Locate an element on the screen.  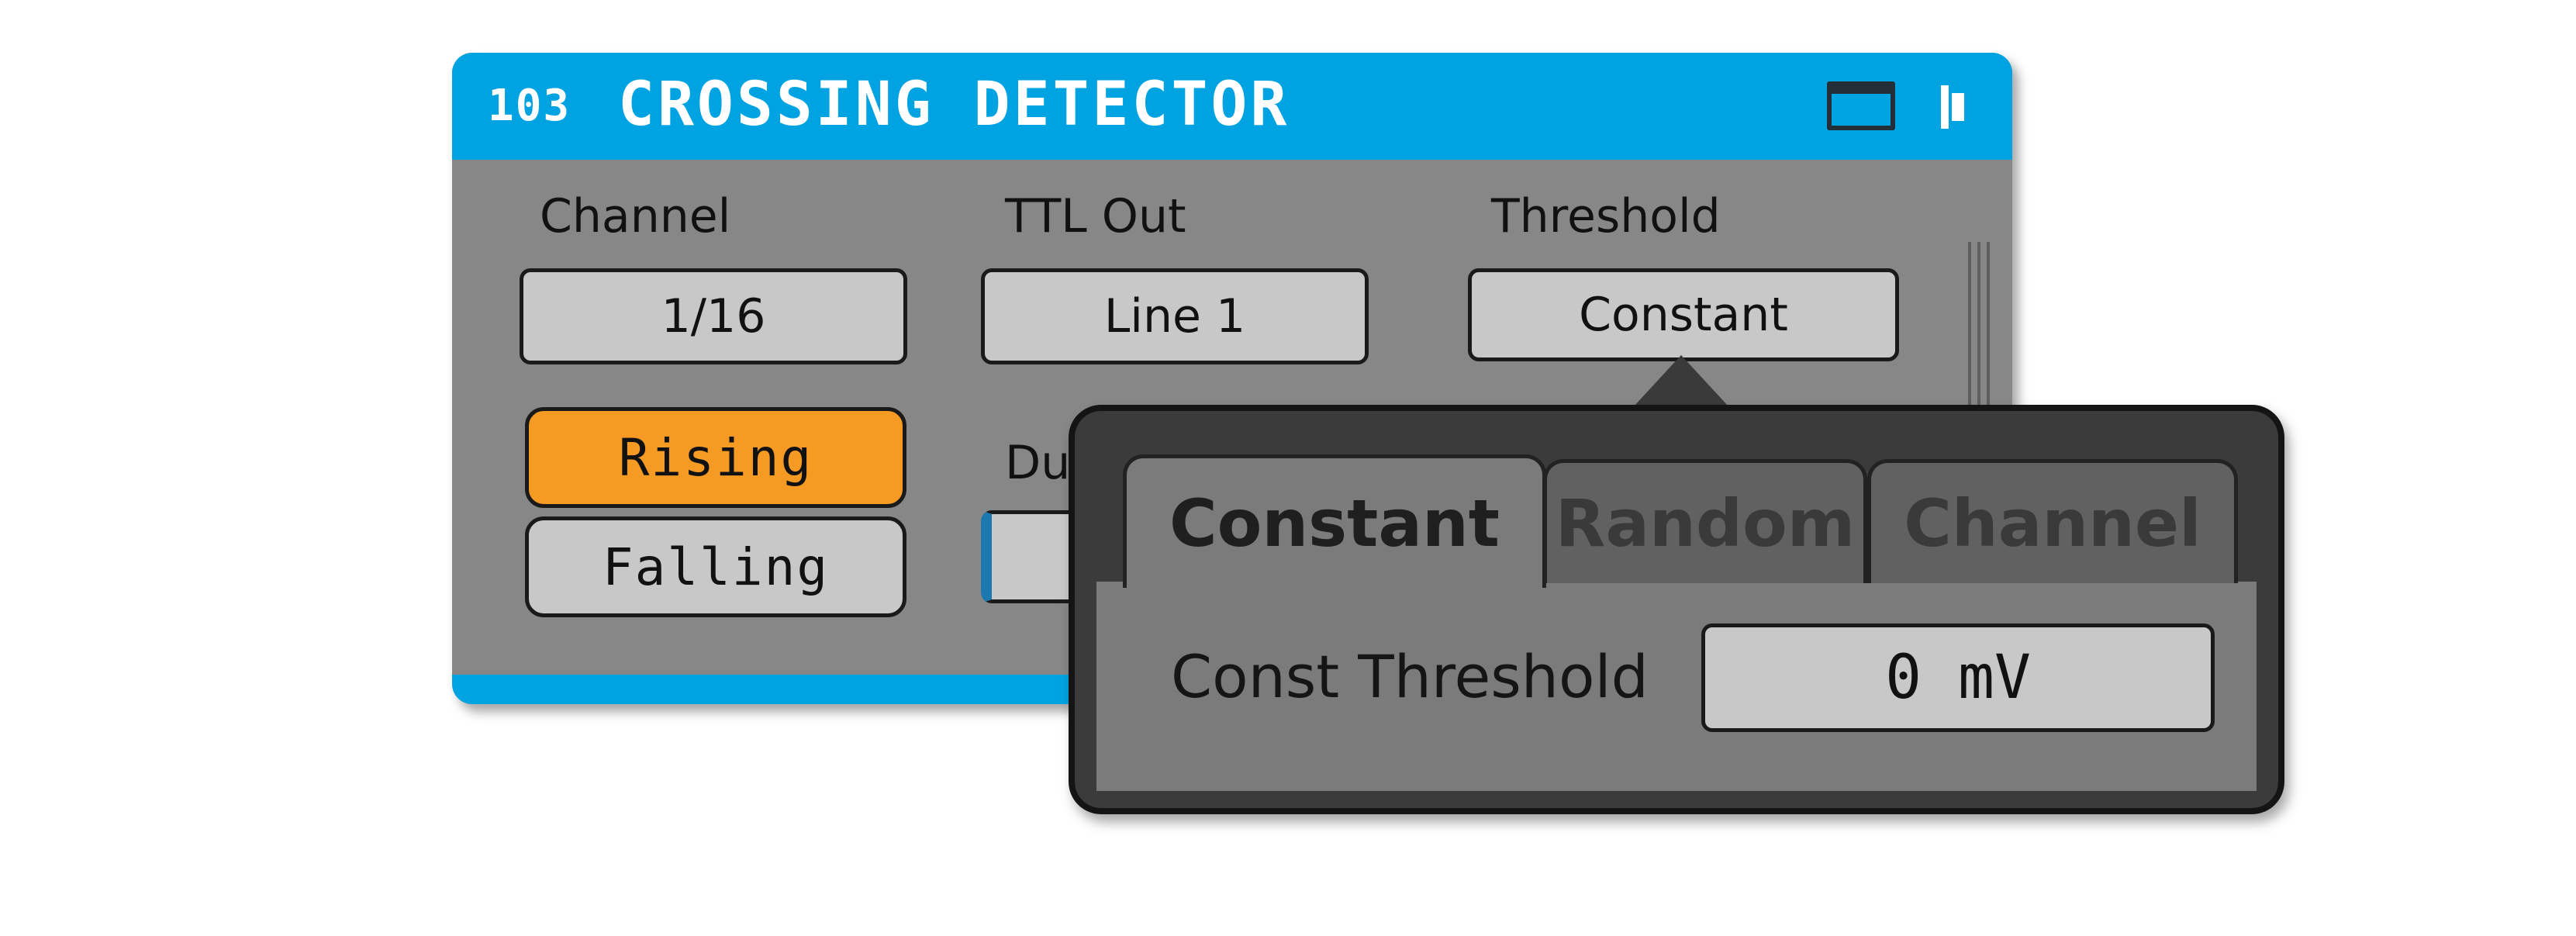
threshold-selector: Constant is located at coordinates (1683, 314).